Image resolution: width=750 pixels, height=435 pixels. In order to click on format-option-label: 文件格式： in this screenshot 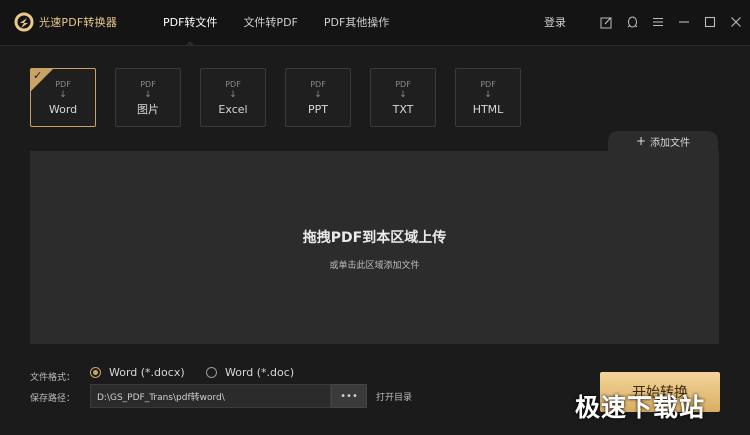, I will do `click(53, 378)`.